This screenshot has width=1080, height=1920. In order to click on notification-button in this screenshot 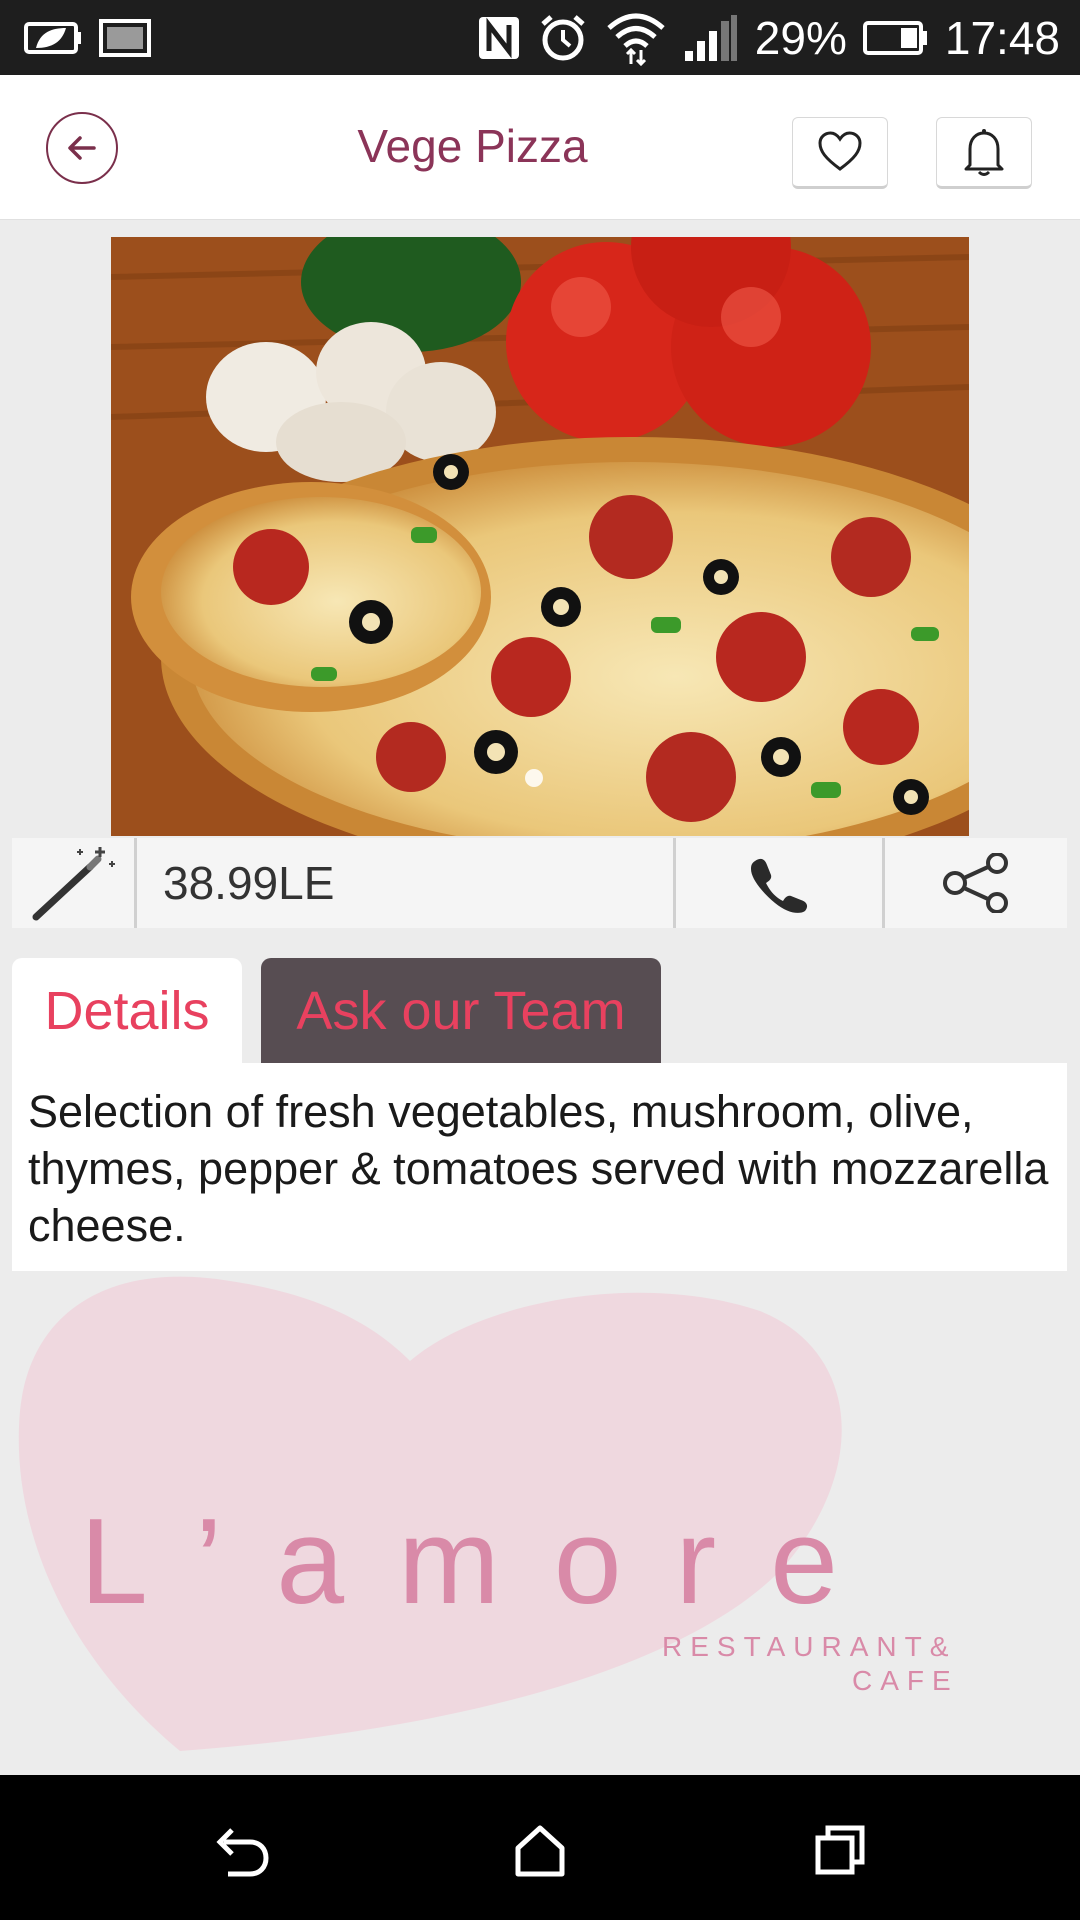, I will do `click(984, 153)`.